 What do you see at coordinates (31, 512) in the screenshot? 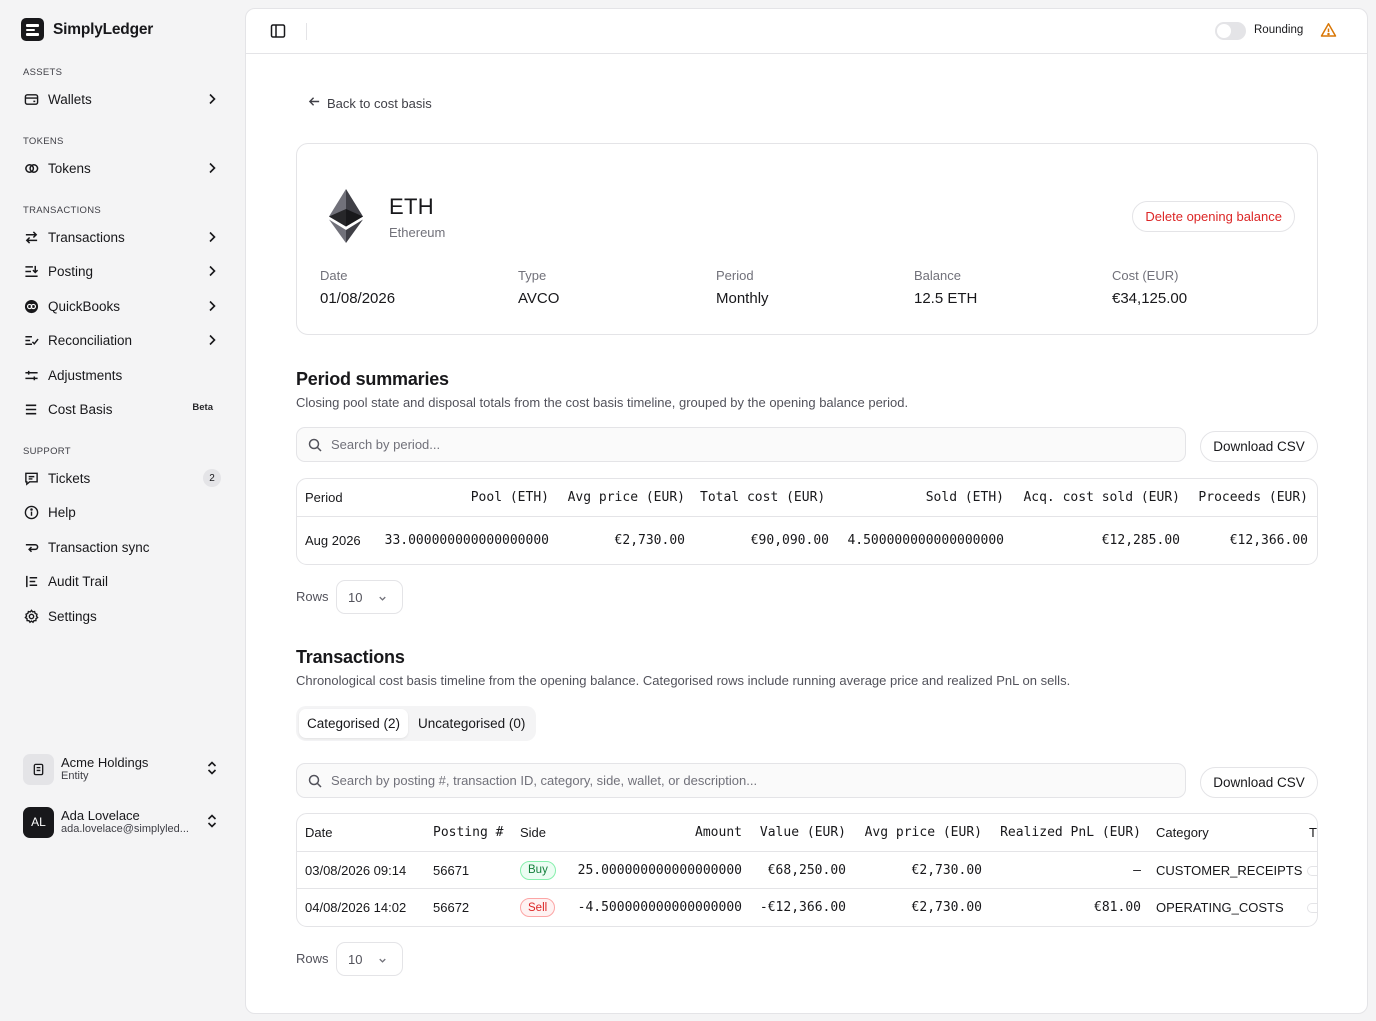
I see `help-icon` at bounding box center [31, 512].